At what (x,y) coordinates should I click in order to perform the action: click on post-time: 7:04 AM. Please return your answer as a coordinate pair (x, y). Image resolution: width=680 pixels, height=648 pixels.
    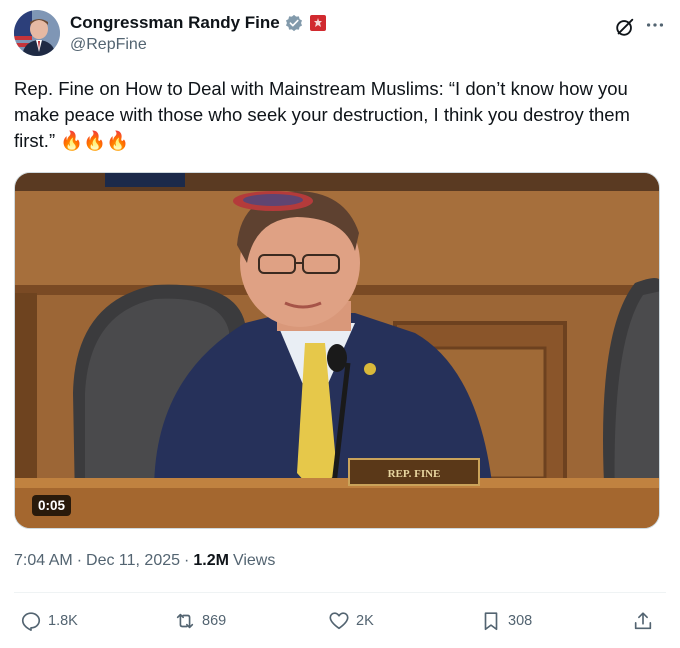
    Looking at the image, I should click on (43, 561).